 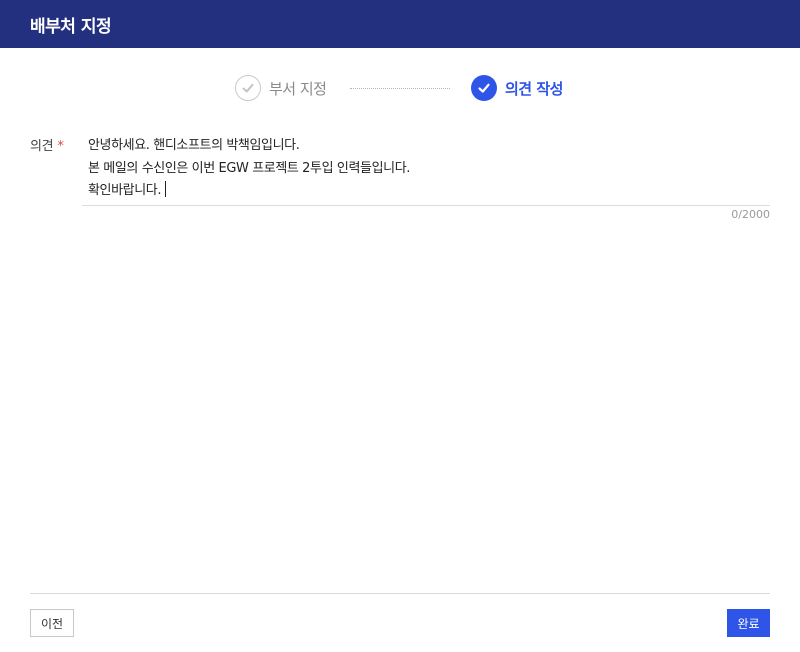 I want to click on done-button: 완료, so click(x=748, y=623).